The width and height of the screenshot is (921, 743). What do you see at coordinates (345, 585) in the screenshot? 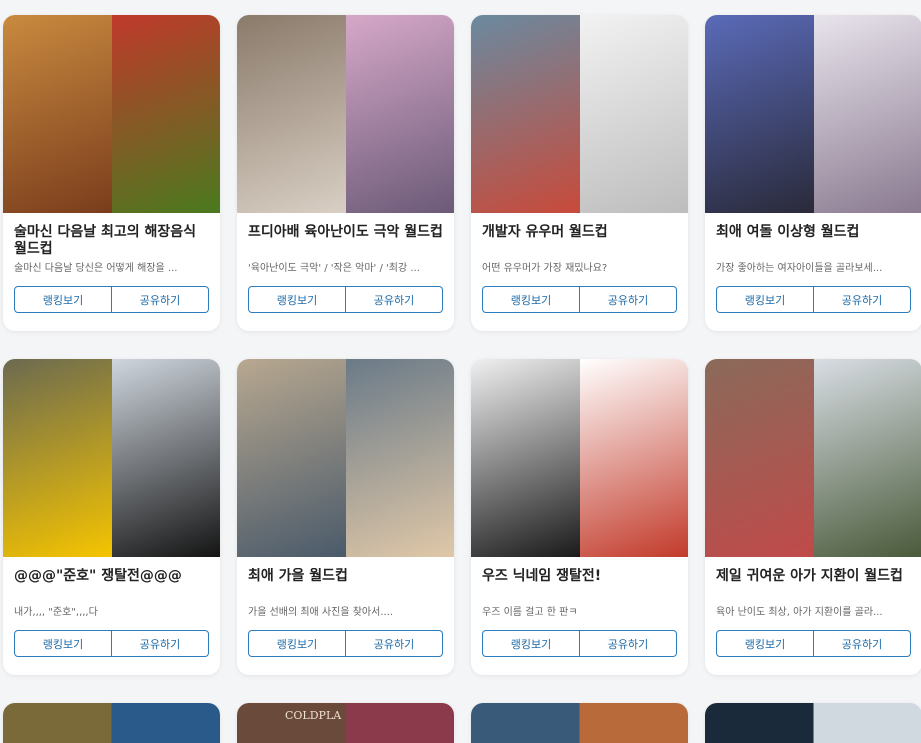
I see `card-title: 최애 가을 월드컵` at bounding box center [345, 585].